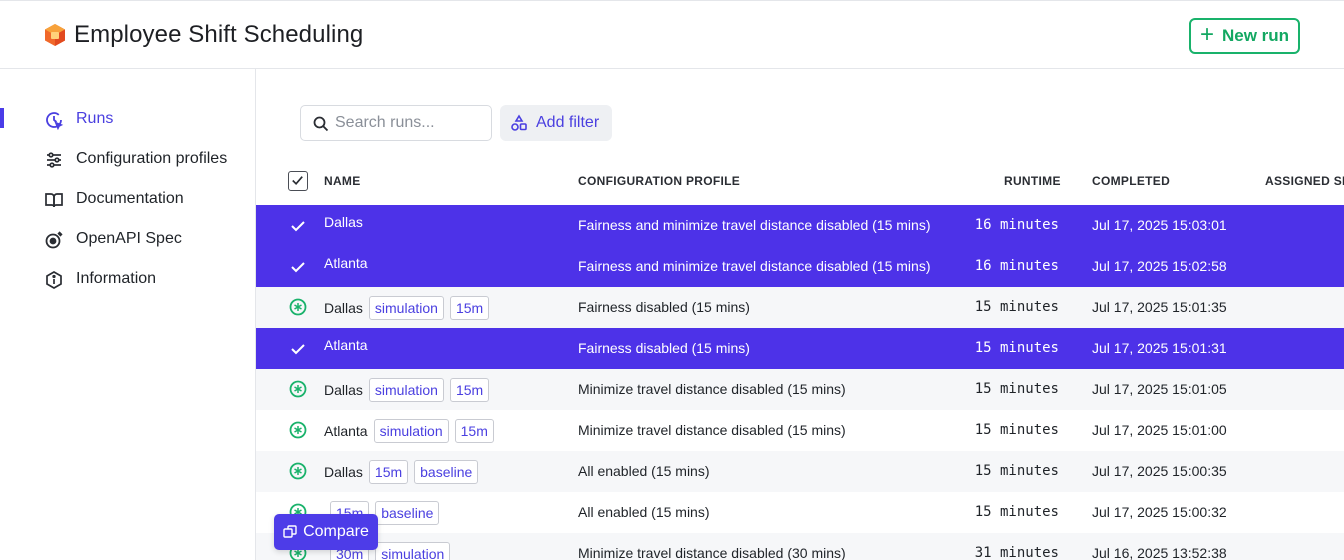 The width and height of the screenshot is (1344, 560). Describe the element at coordinates (1159, 266) in the screenshot. I see `completed-cell: Jul 17, 2025 15:02:58` at that location.